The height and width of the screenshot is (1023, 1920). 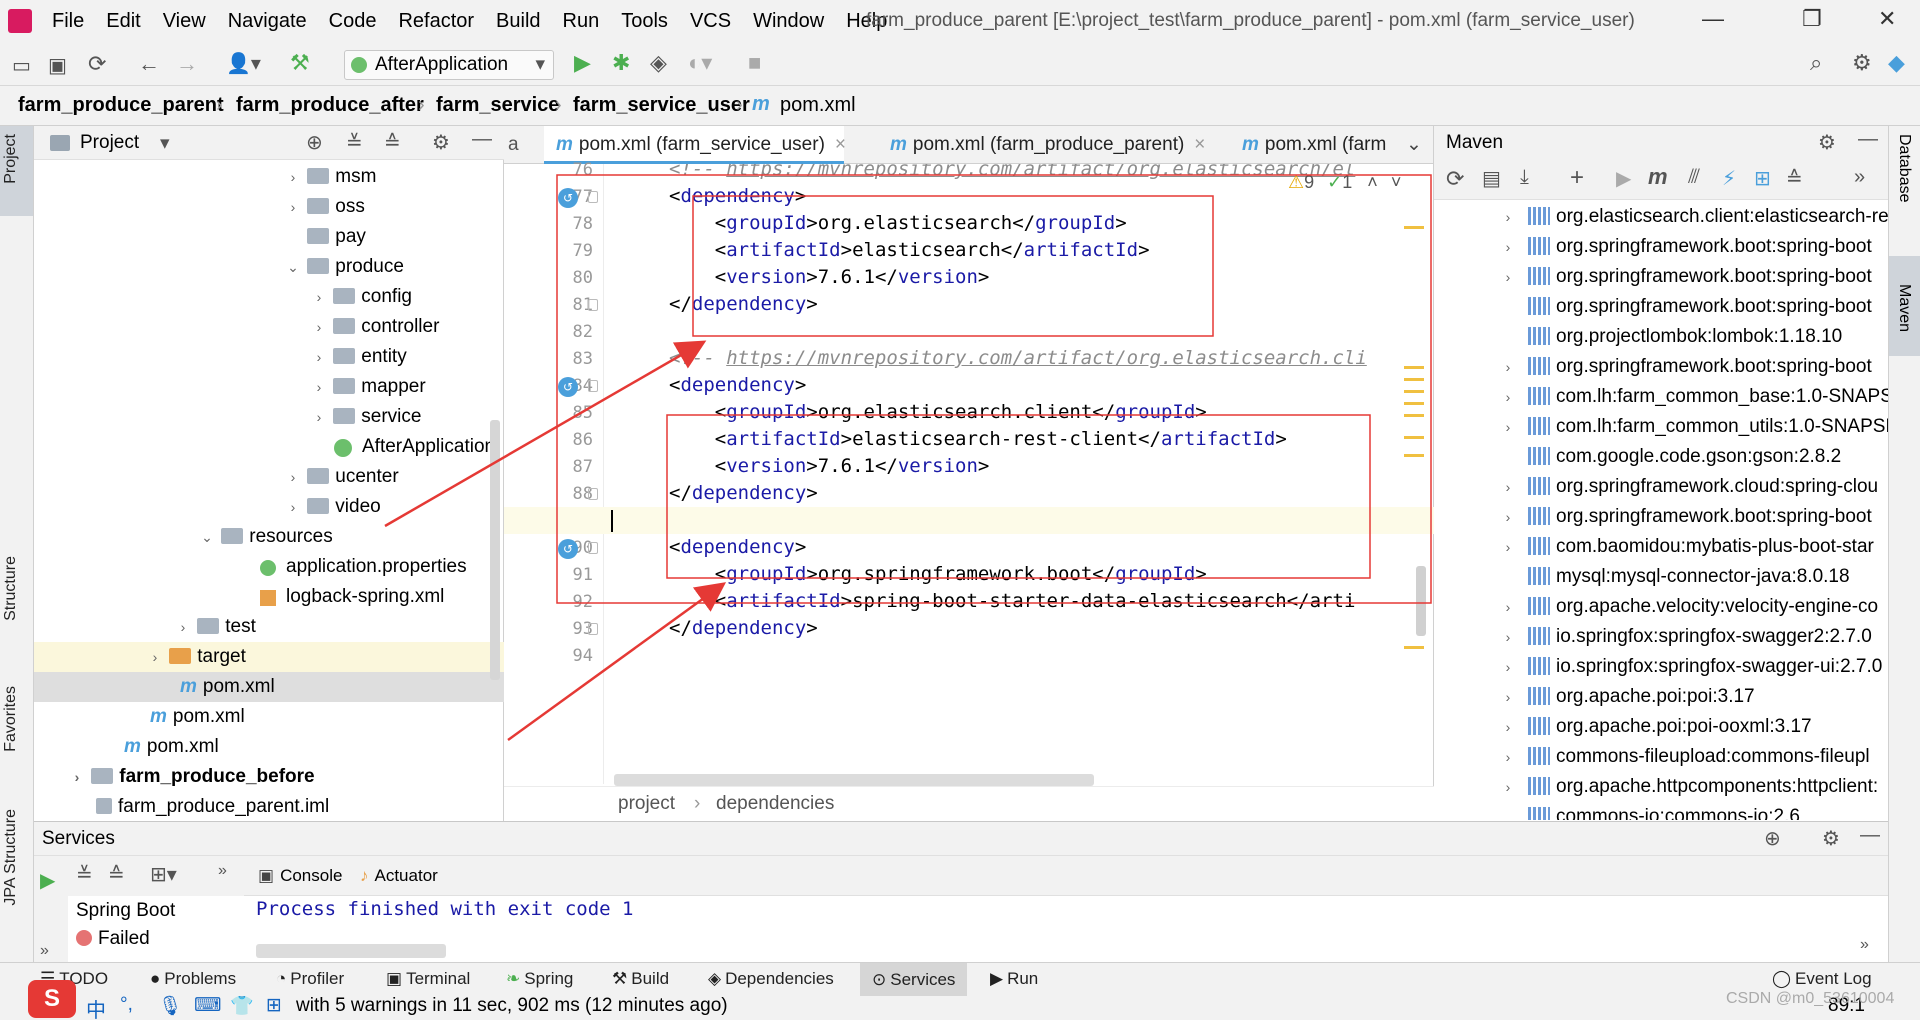 What do you see at coordinates (1524, 177) in the screenshot?
I see `download-icon: ⤓` at bounding box center [1524, 177].